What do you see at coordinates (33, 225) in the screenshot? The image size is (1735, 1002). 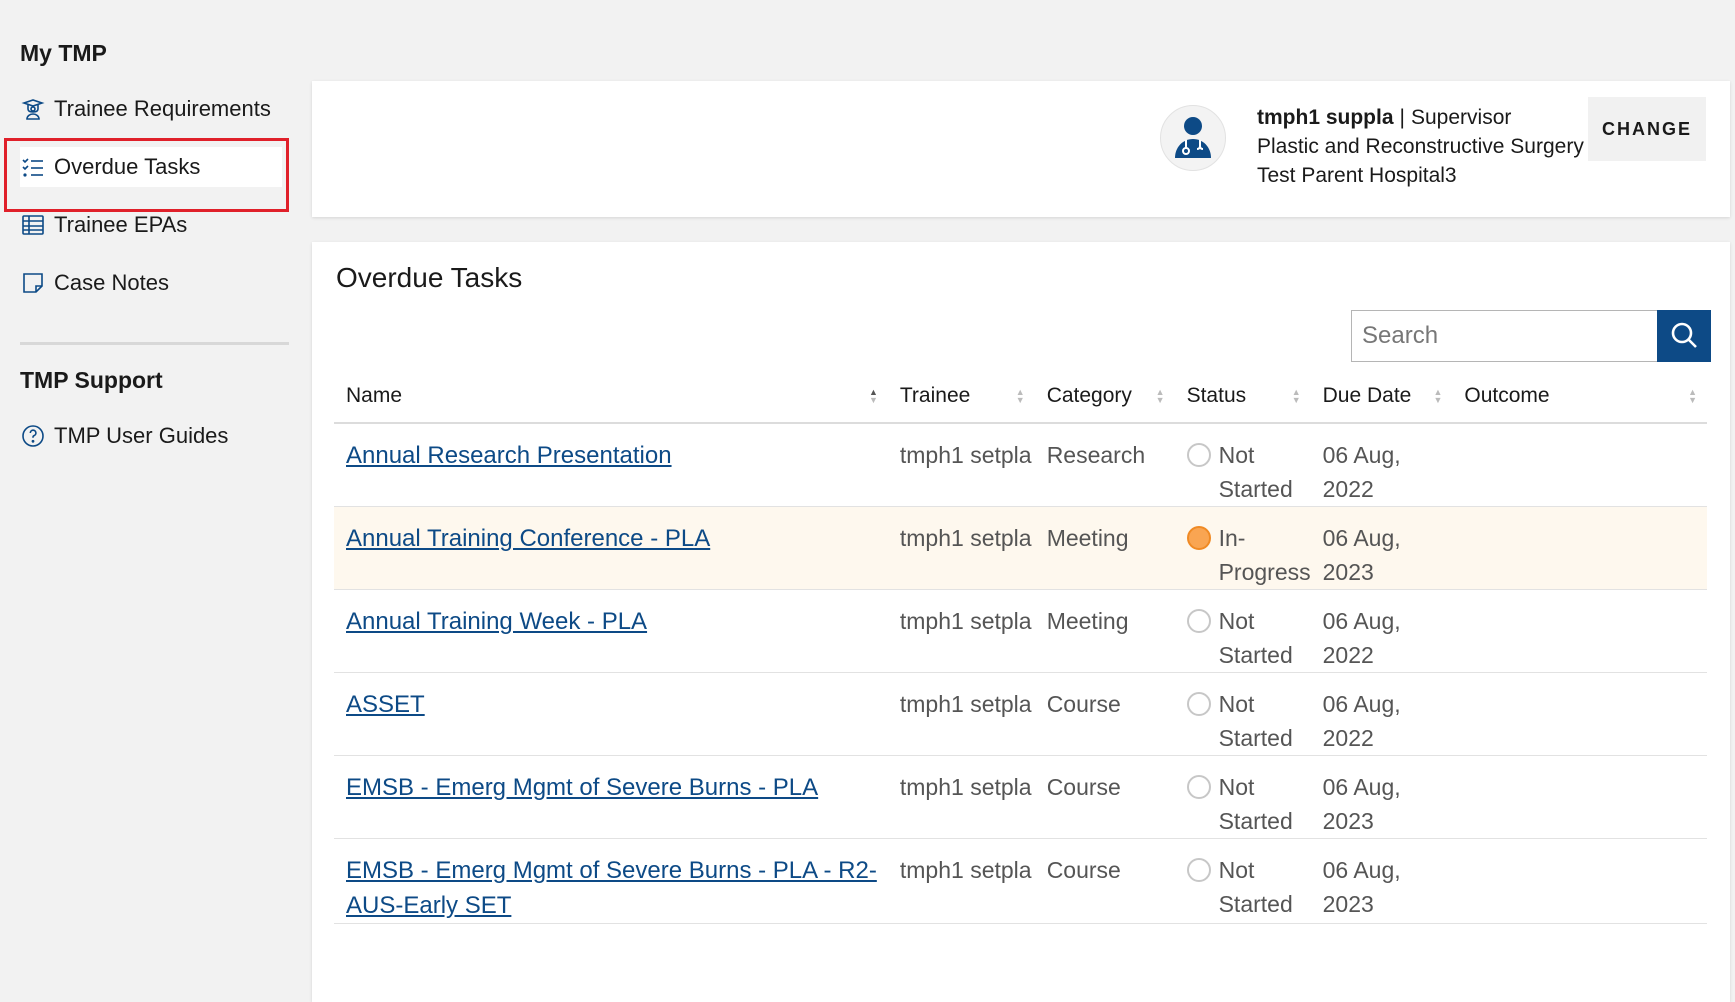 I see `table-icon` at bounding box center [33, 225].